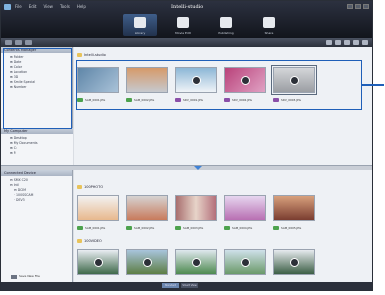 The width and height of the screenshot is (385, 295). What do you see at coordinates (269, 33) in the screenshot?
I see `tab-label: Share` at bounding box center [269, 33].